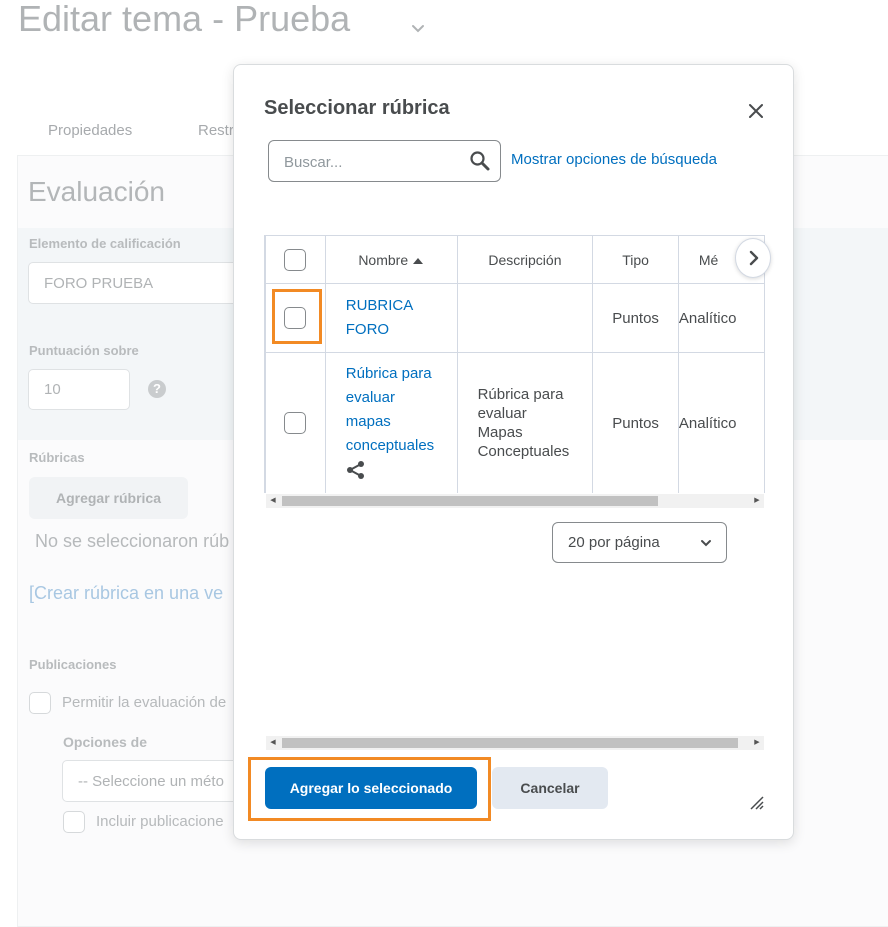  Describe the element at coordinates (371, 788) in the screenshot. I see `add-selected-button: Agregar lo seleccionado` at that location.